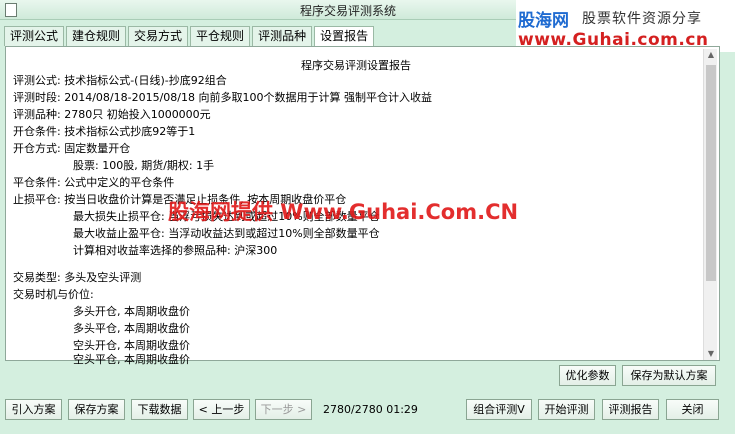 The image size is (735, 434). I want to click on brand-slogan: 股票软件资源分享, so click(642, 19).